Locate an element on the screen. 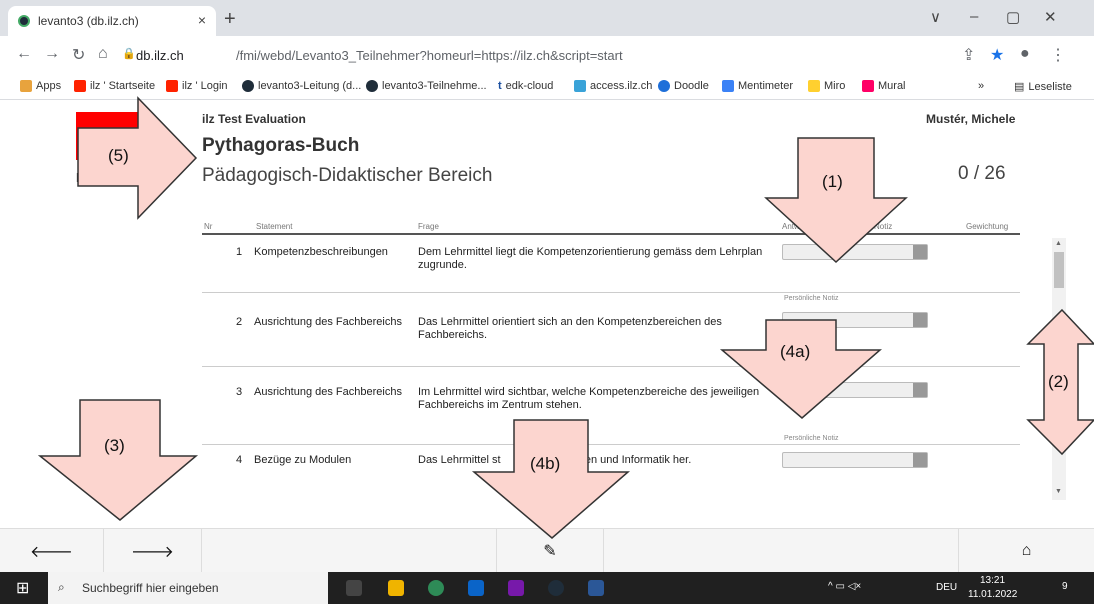 The width and height of the screenshot is (1094, 604). annotation-label-4a: (4a) is located at coordinates (795, 351).